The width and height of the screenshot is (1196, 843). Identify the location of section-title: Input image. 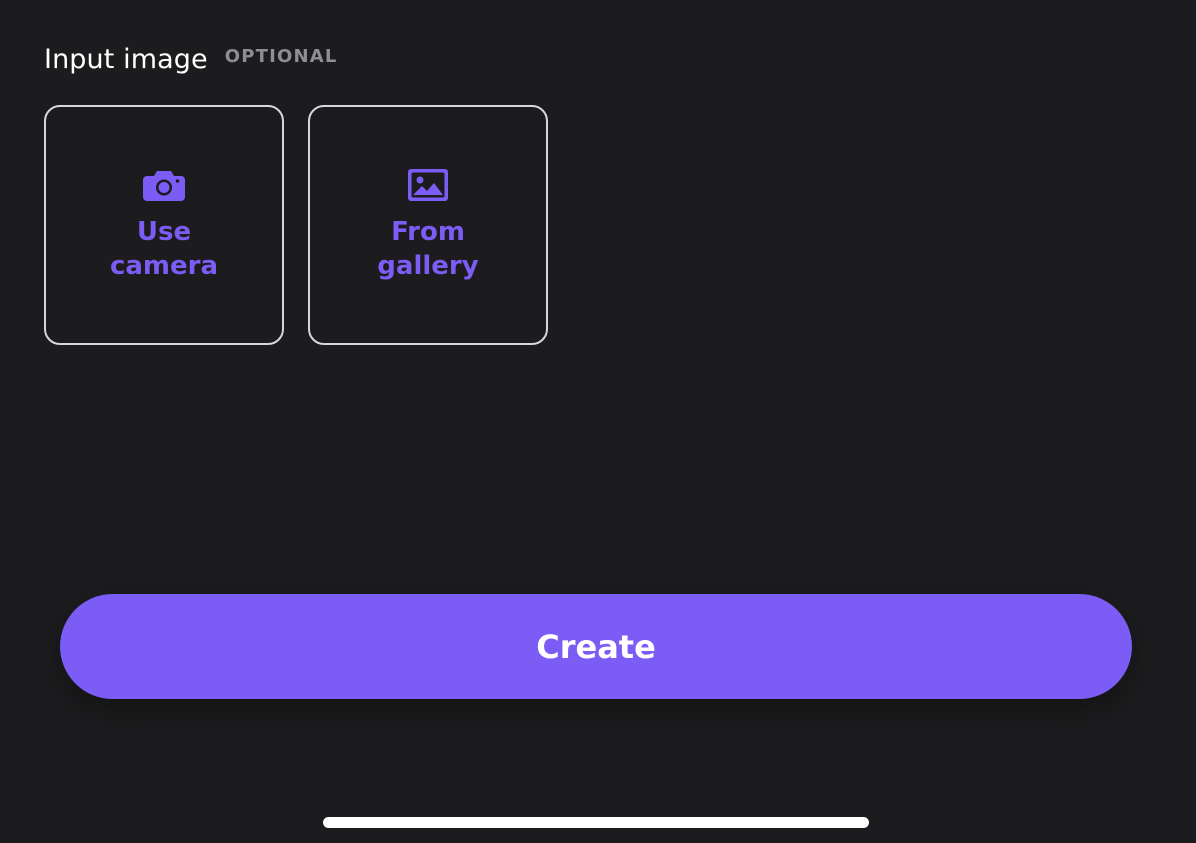
(126, 59).